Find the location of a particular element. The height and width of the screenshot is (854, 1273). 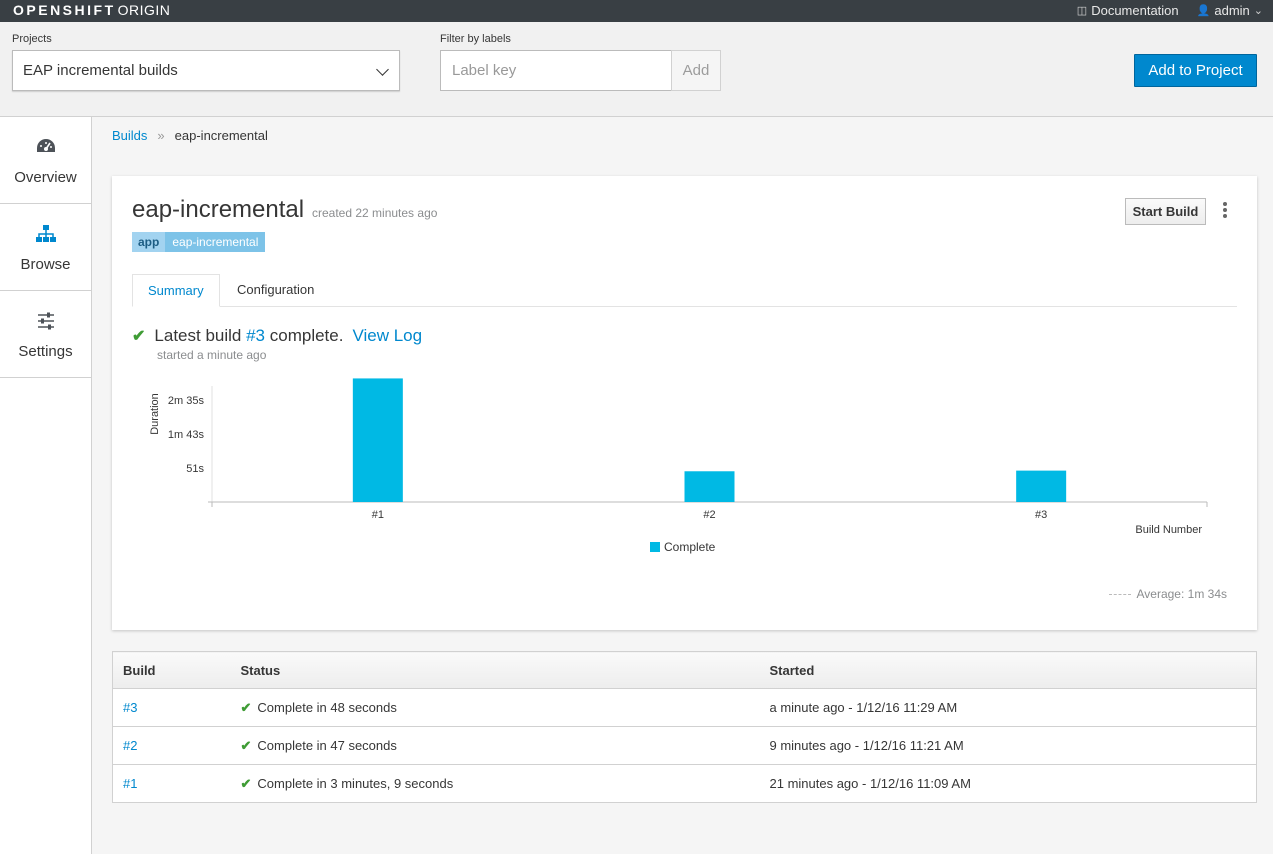

build-link: #1 is located at coordinates (130, 783).